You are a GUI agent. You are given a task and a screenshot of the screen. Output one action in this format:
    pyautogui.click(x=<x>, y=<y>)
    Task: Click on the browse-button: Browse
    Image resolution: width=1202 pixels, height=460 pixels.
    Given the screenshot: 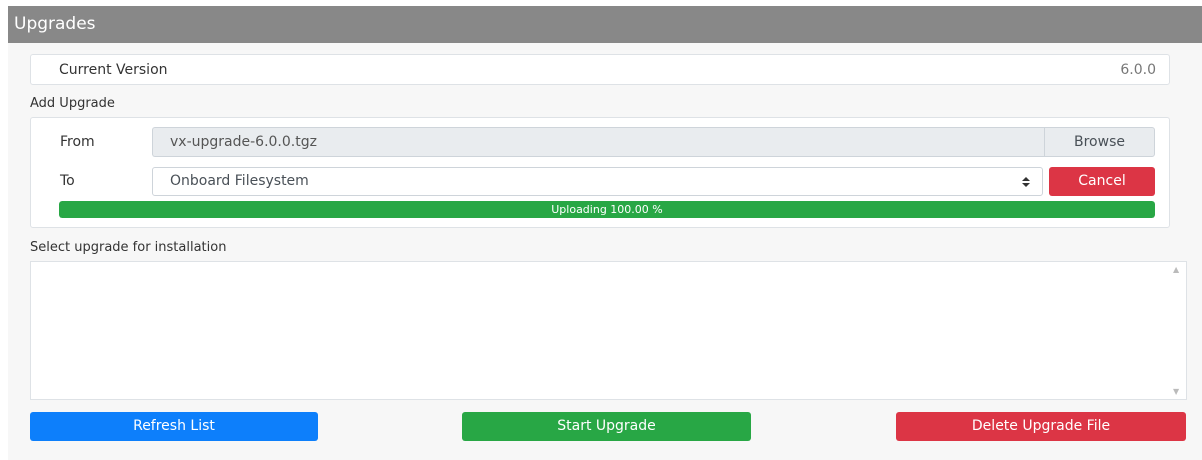 What is the action you would take?
    pyautogui.click(x=1099, y=142)
    